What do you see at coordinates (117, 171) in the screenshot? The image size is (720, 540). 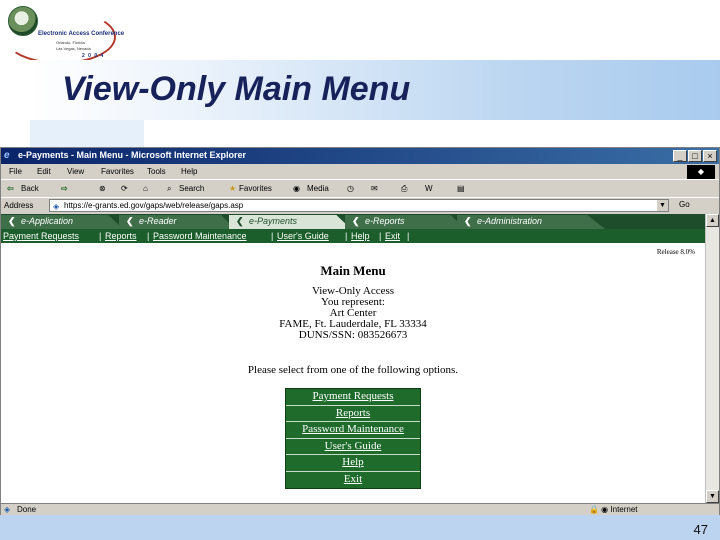 I see `menu-favorites: Favorites` at bounding box center [117, 171].